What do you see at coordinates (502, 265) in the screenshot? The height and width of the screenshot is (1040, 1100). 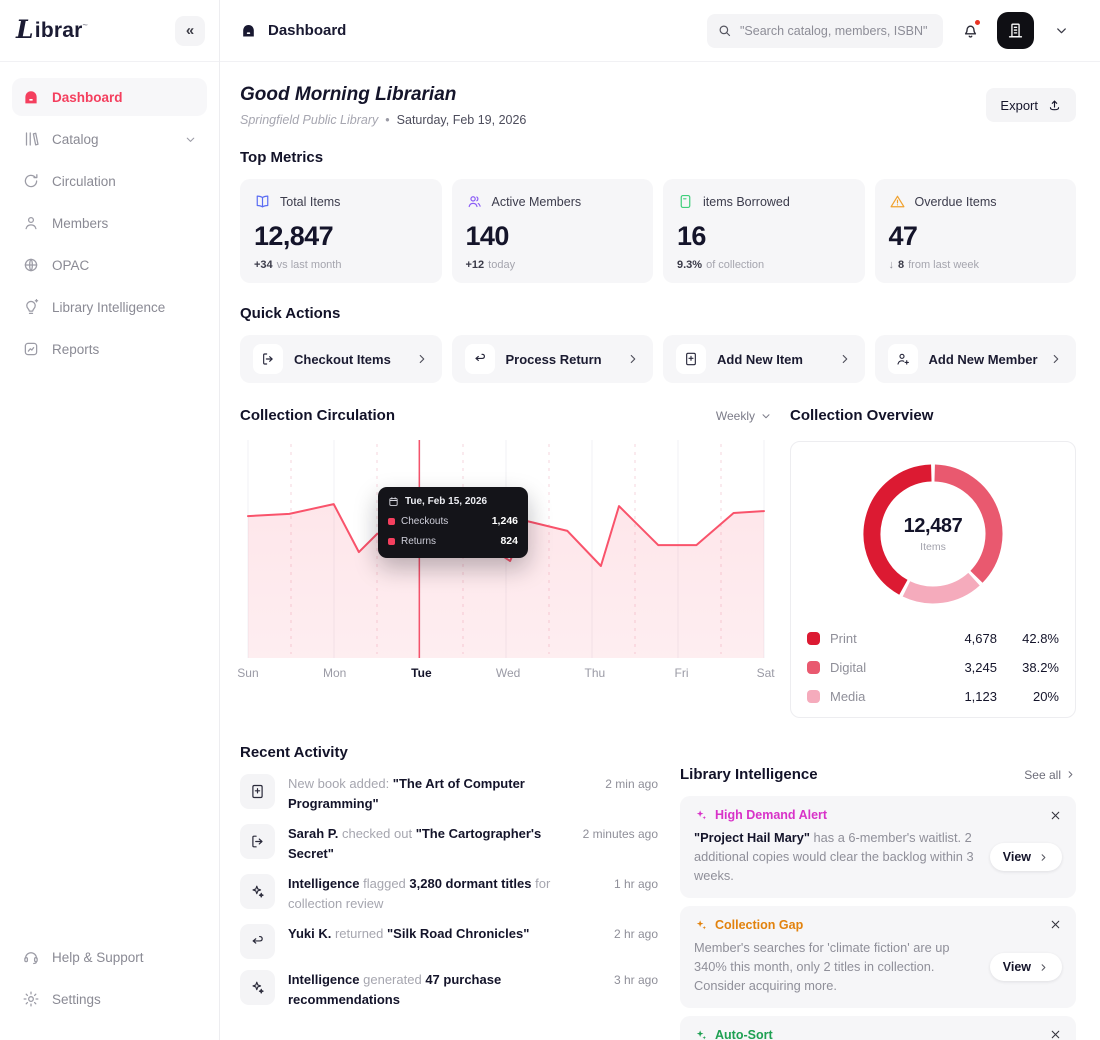 I see `metric-caption: today` at bounding box center [502, 265].